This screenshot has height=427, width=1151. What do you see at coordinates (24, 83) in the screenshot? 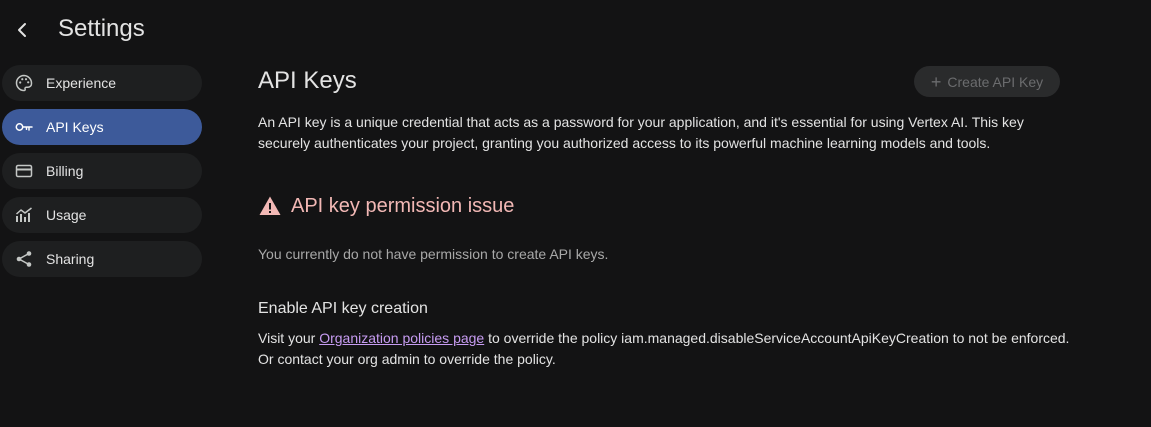
I see `palette-icon` at bounding box center [24, 83].